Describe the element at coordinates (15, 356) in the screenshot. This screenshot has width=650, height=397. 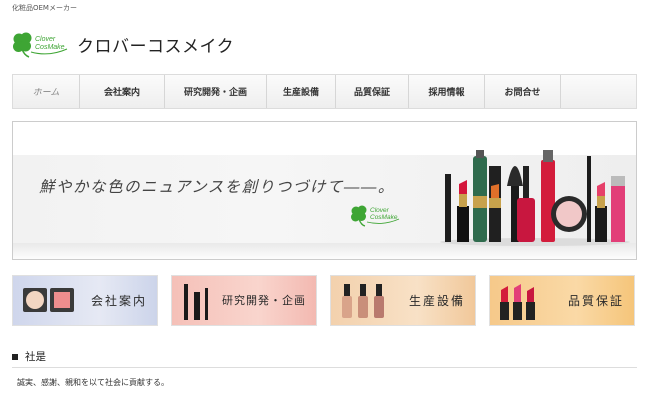
I see `square-bullet-icon` at that location.